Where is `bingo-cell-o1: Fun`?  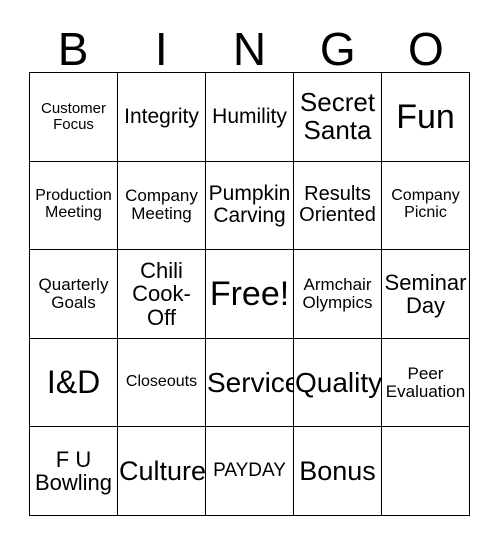 bingo-cell-o1: Fun is located at coordinates (426, 117).